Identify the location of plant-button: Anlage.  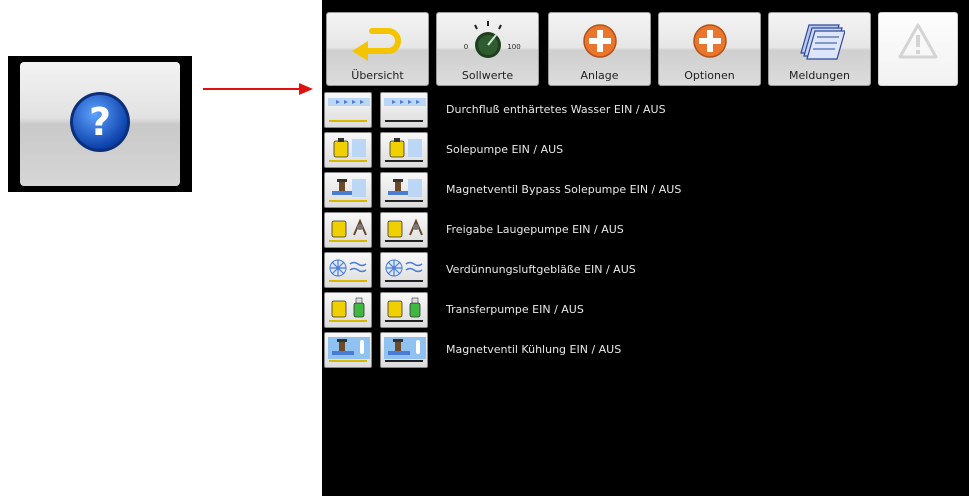
(599, 49).